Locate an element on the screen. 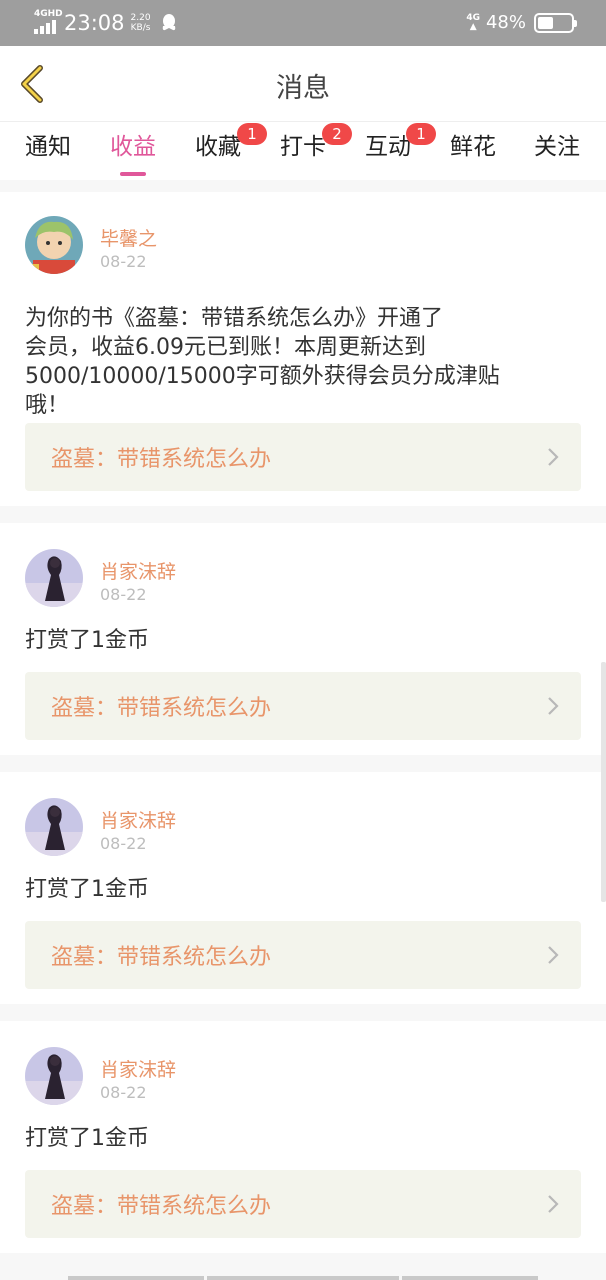  network-4g: 4G ▲ is located at coordinates (473, 22).